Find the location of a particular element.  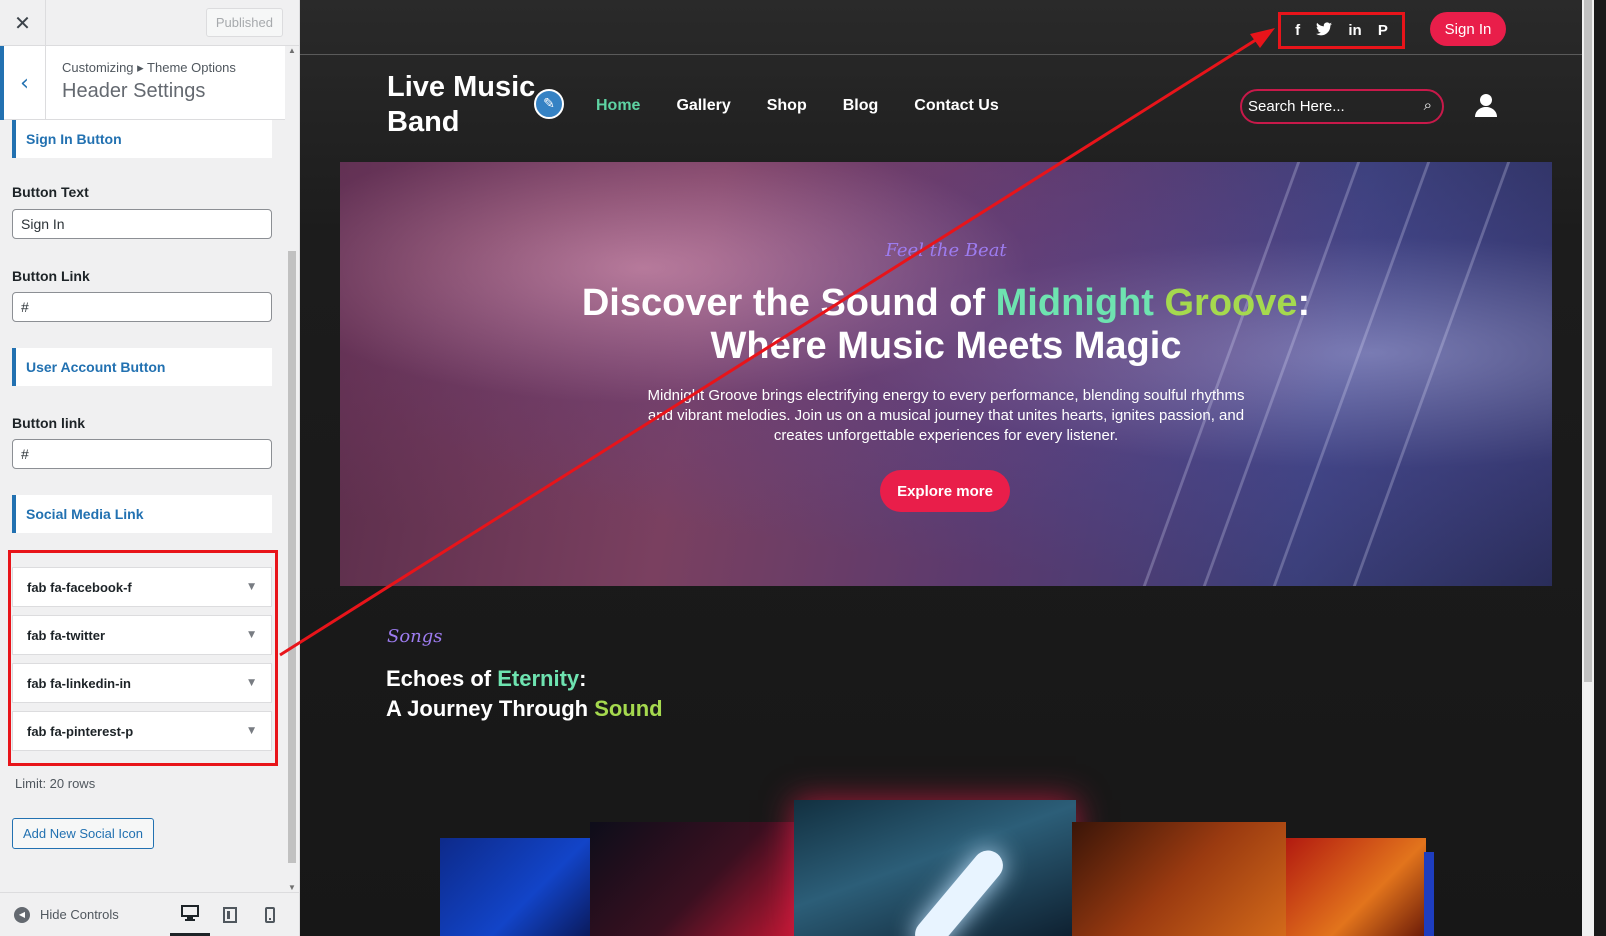

scroll-up-icon: ▲ is located at coordinates (292, 50).